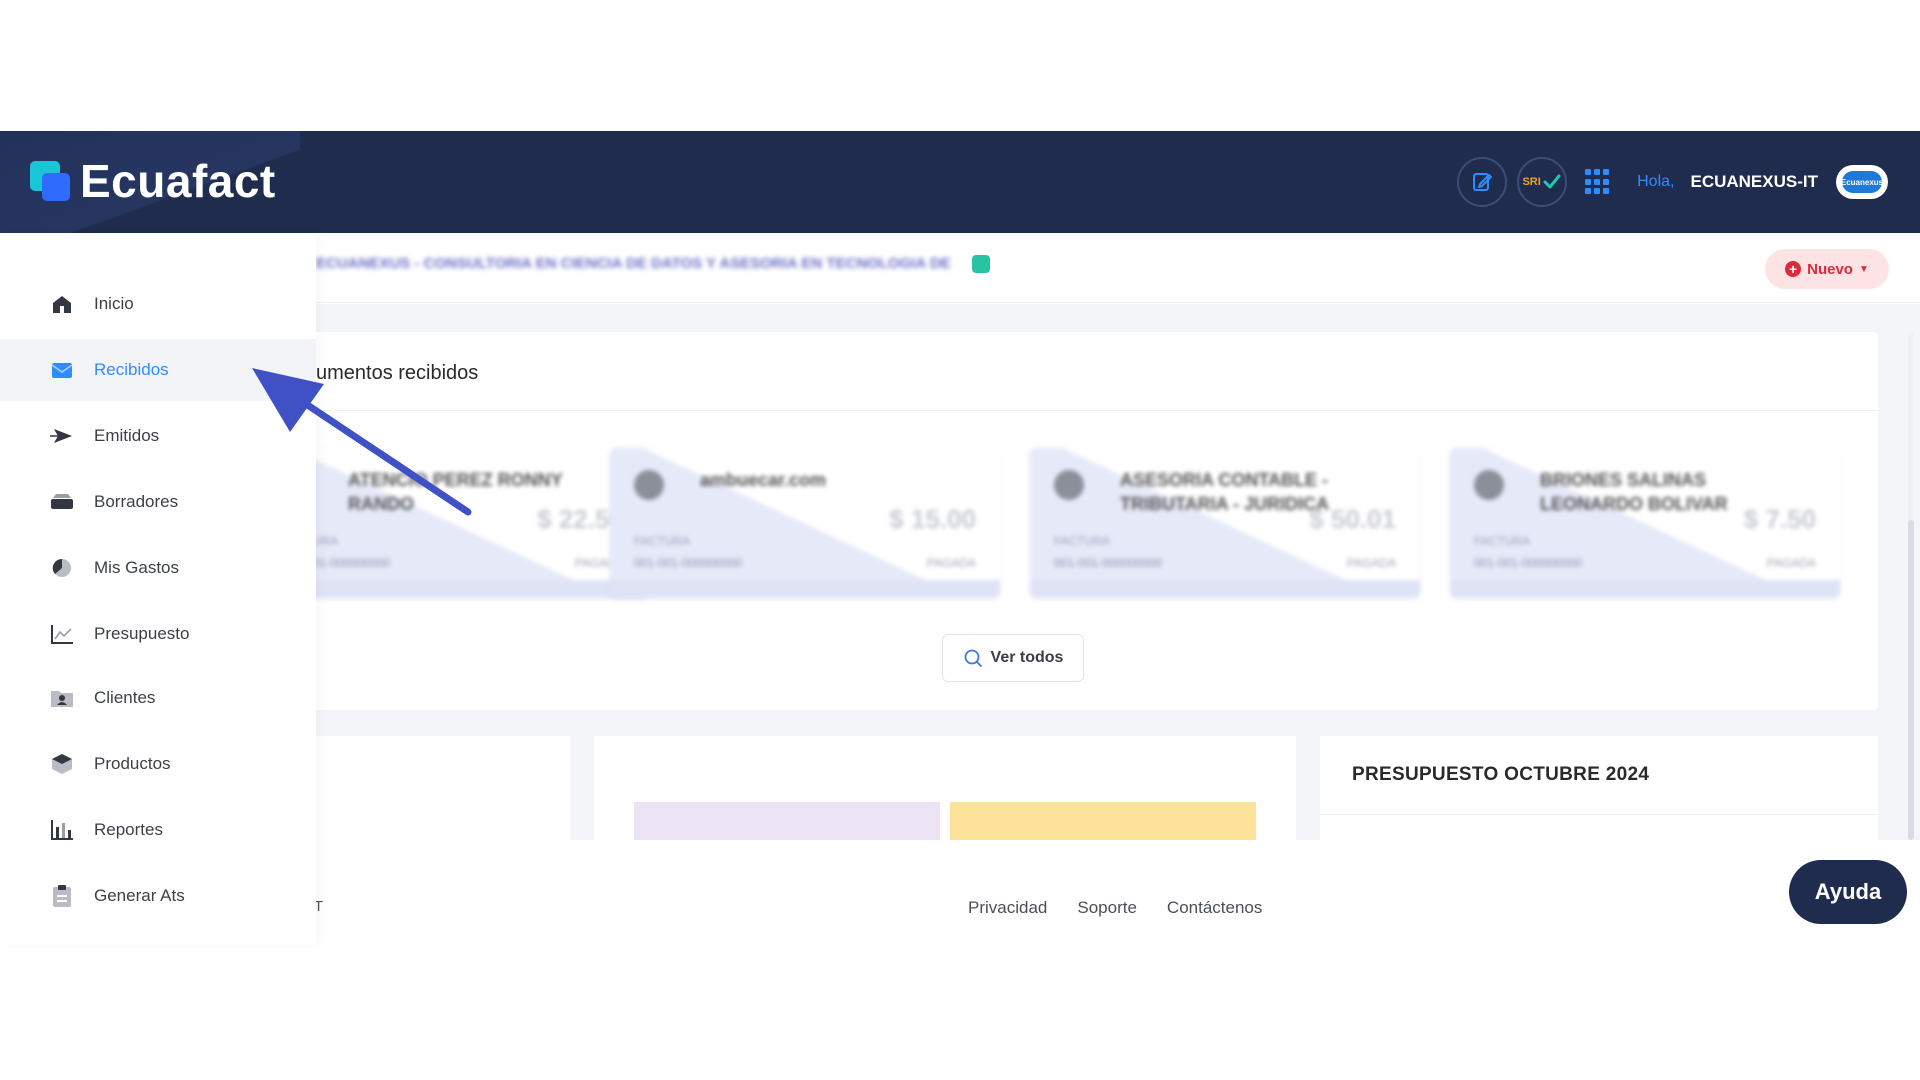  What do you see at coordinates (1107, 908) in the screenshot?
I see `footer-link-soporte: Soporte` at bounding box center [1107, 908].